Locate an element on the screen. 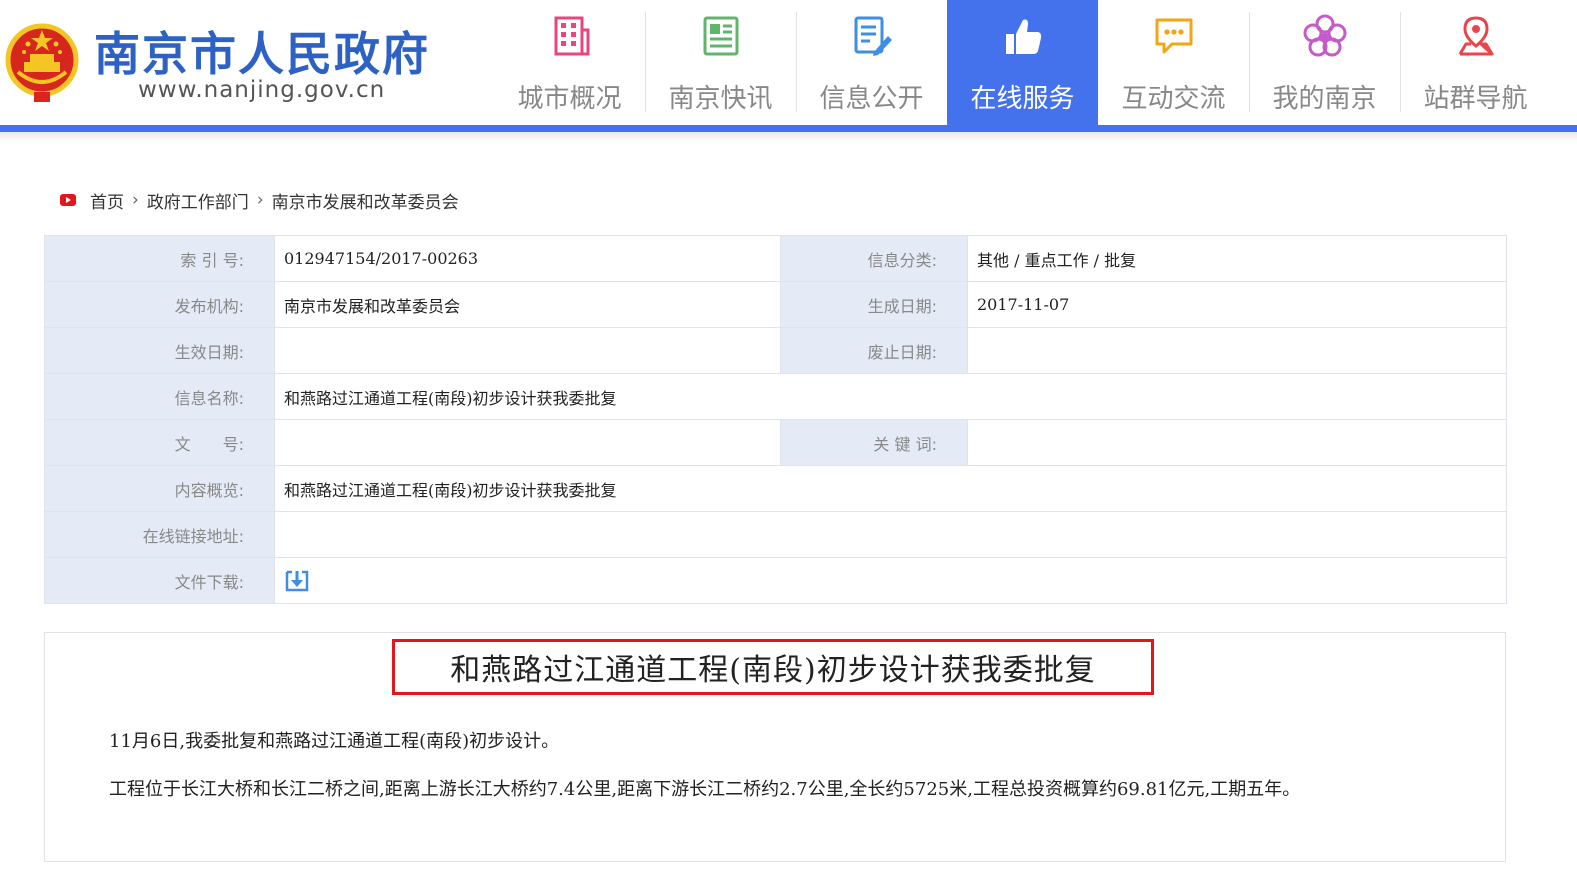 This screenshot has width=1577, height=875. nav-label: 互动交流 is located at coordinates (1173, 99).